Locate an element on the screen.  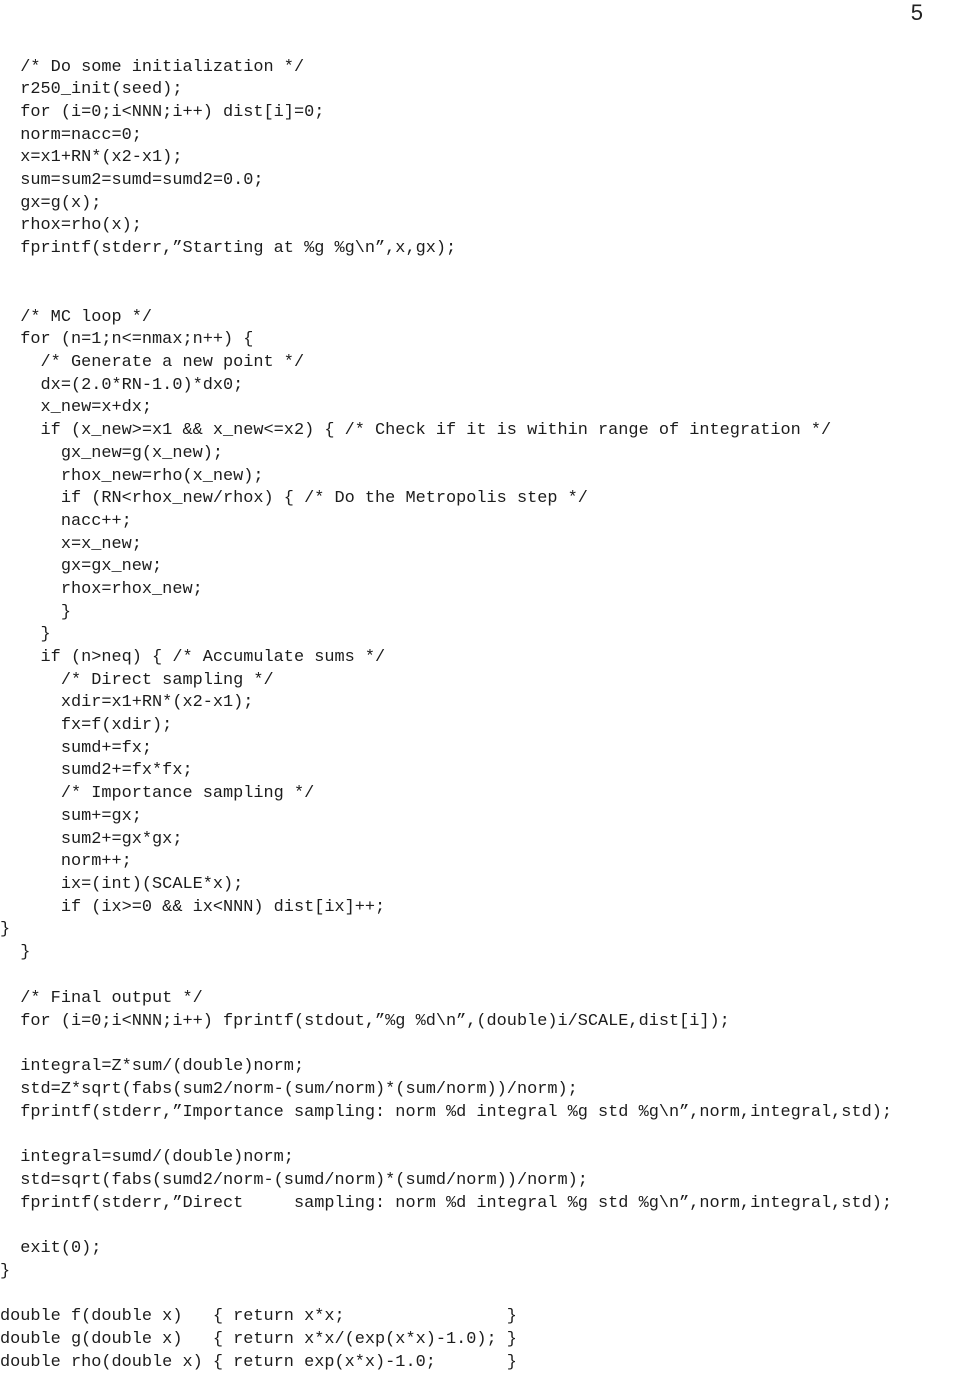
code-line: x_new=x+dx; is located at coordinates (76, 407).